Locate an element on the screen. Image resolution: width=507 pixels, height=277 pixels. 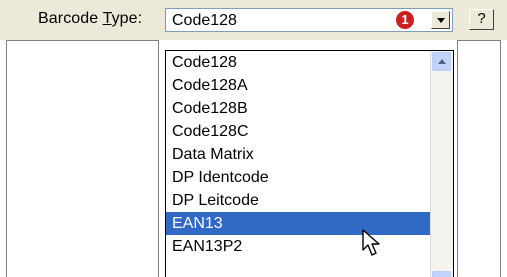
help-button: ? is located at coordinates (481, 19).